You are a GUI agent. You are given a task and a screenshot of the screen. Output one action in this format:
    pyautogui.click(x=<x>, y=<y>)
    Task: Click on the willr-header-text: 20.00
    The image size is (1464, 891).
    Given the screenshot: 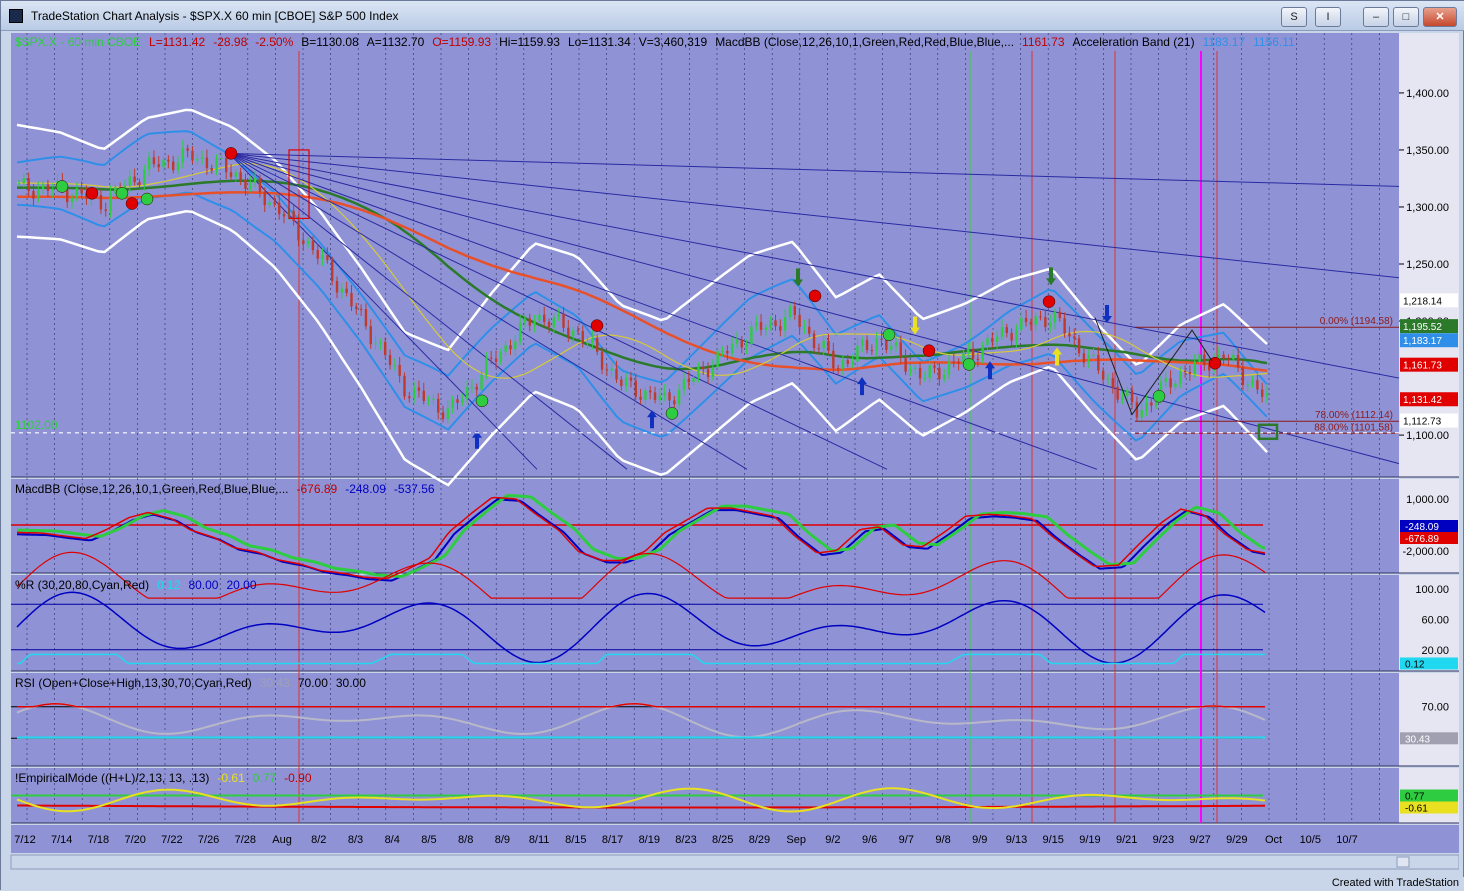 What is the action you would take?
    pyautogui.click(x=241, y=585)
    